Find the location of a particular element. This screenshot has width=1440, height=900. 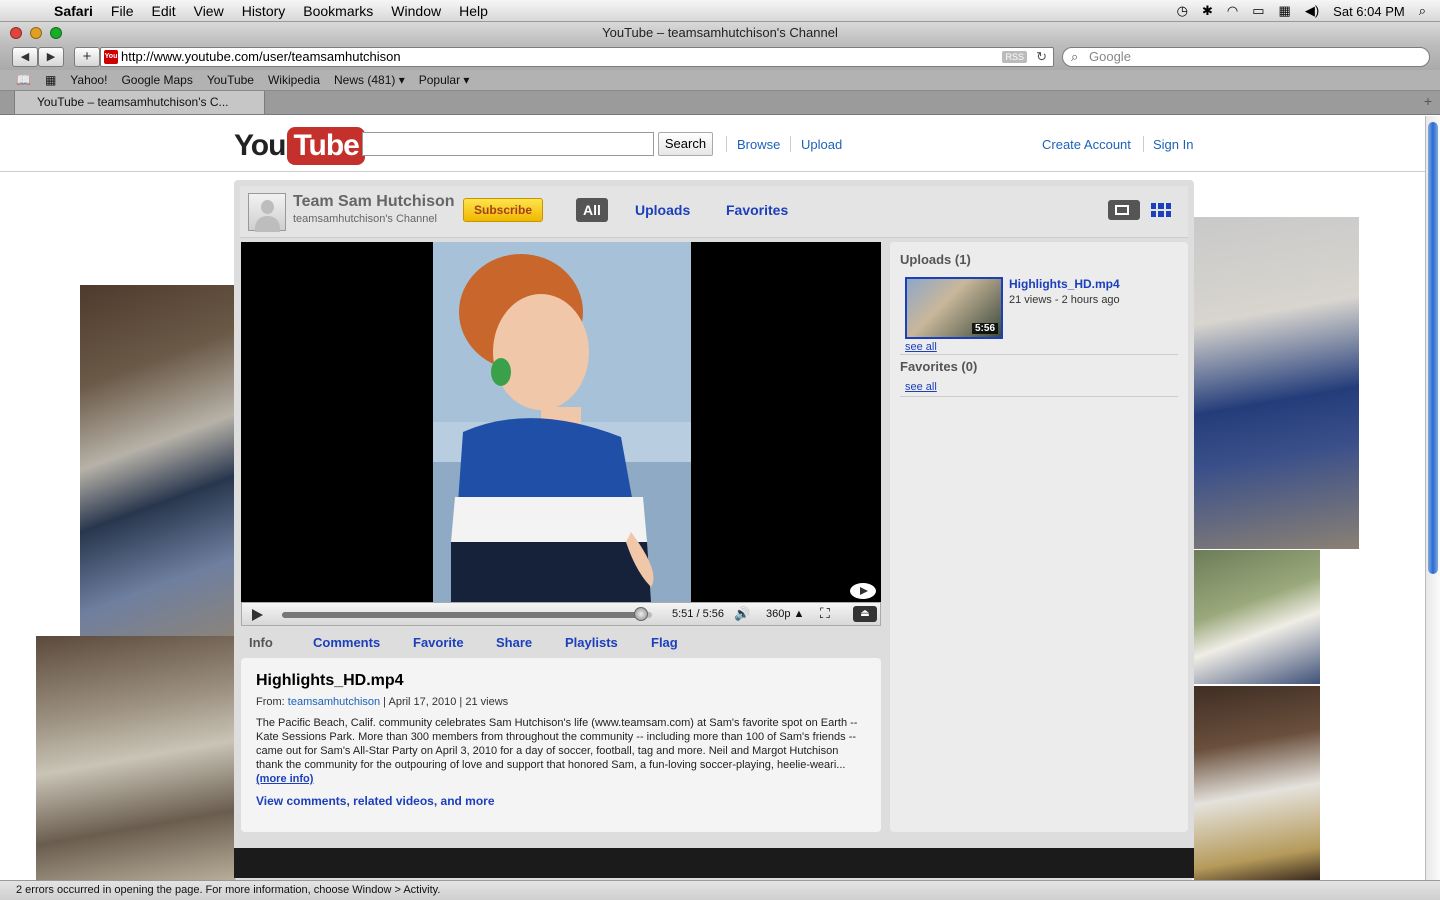

menu-file: File is located at coordinates (122, 11).